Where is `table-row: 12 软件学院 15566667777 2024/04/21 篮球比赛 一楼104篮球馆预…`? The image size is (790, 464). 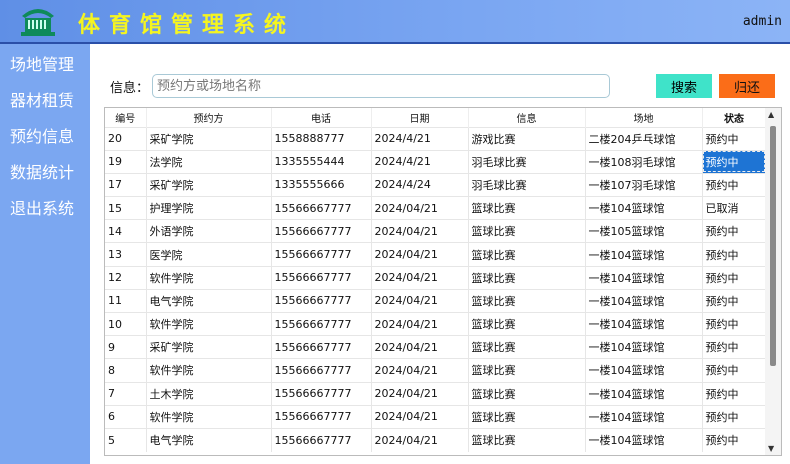
table-row: 12 软件学院 15566667777 2024/04/21 篮球比赛 一楼104篮球馆预… is located at coordinates (436, 277).